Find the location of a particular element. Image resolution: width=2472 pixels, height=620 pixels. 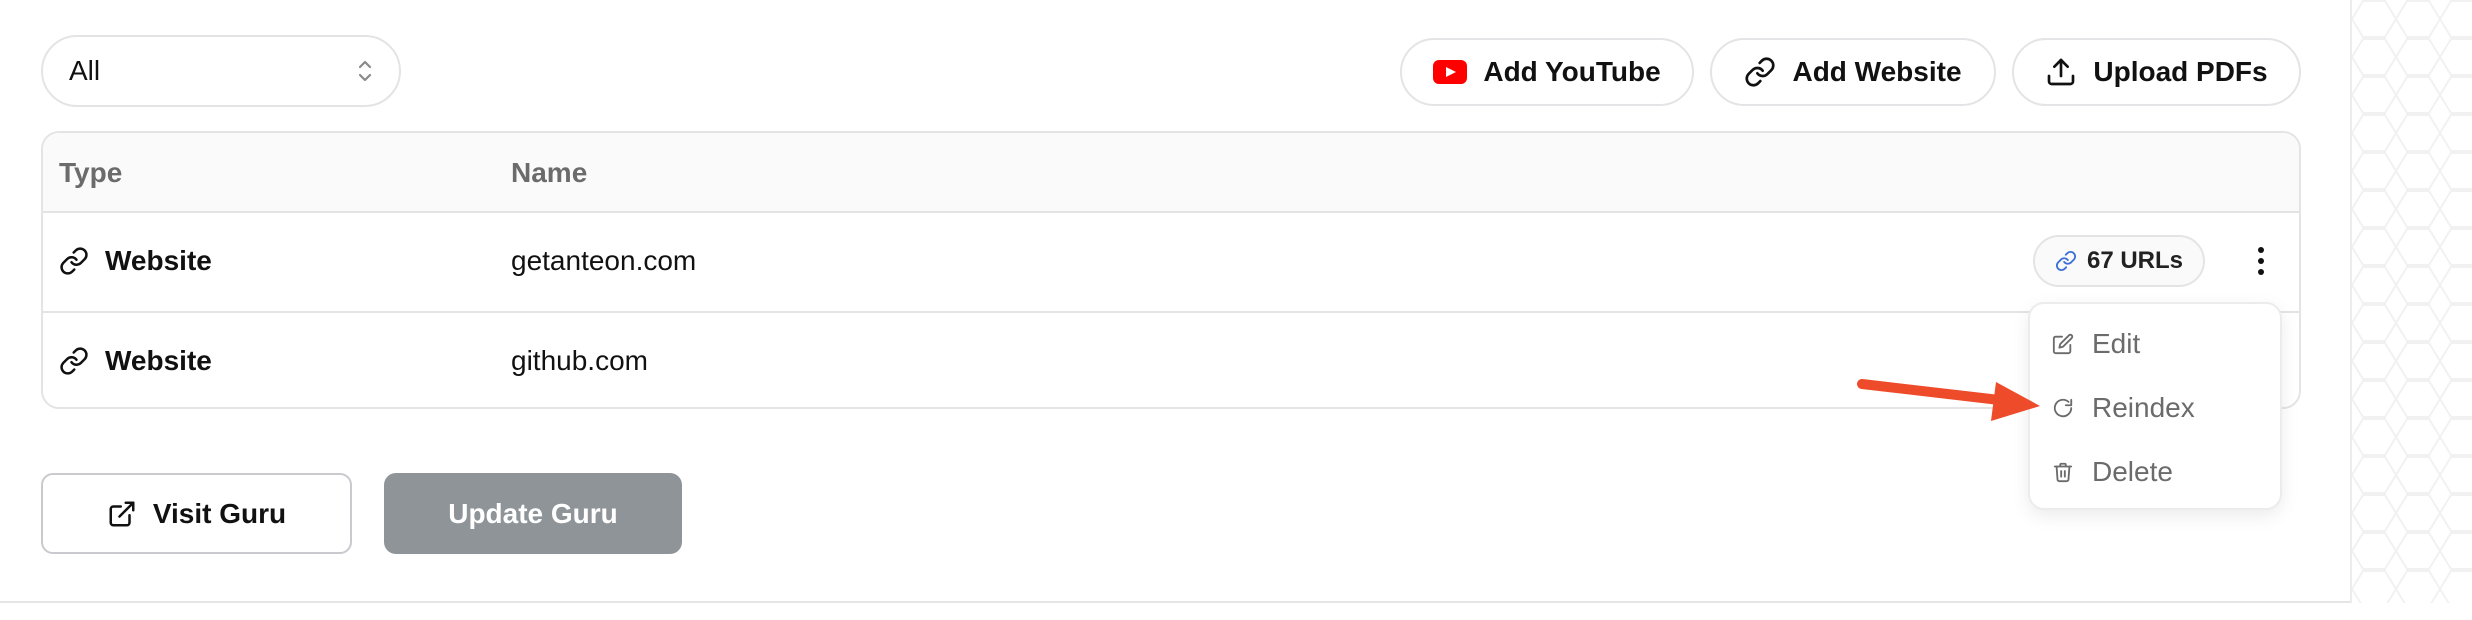

background-pattern is located at coordinates (2411, 301).